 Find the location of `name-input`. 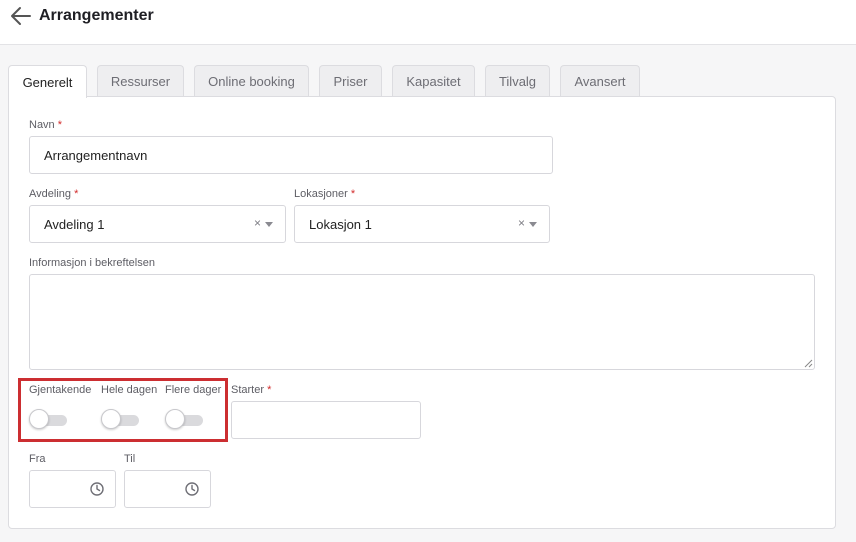

name-input is located at coordinates (291, 155).